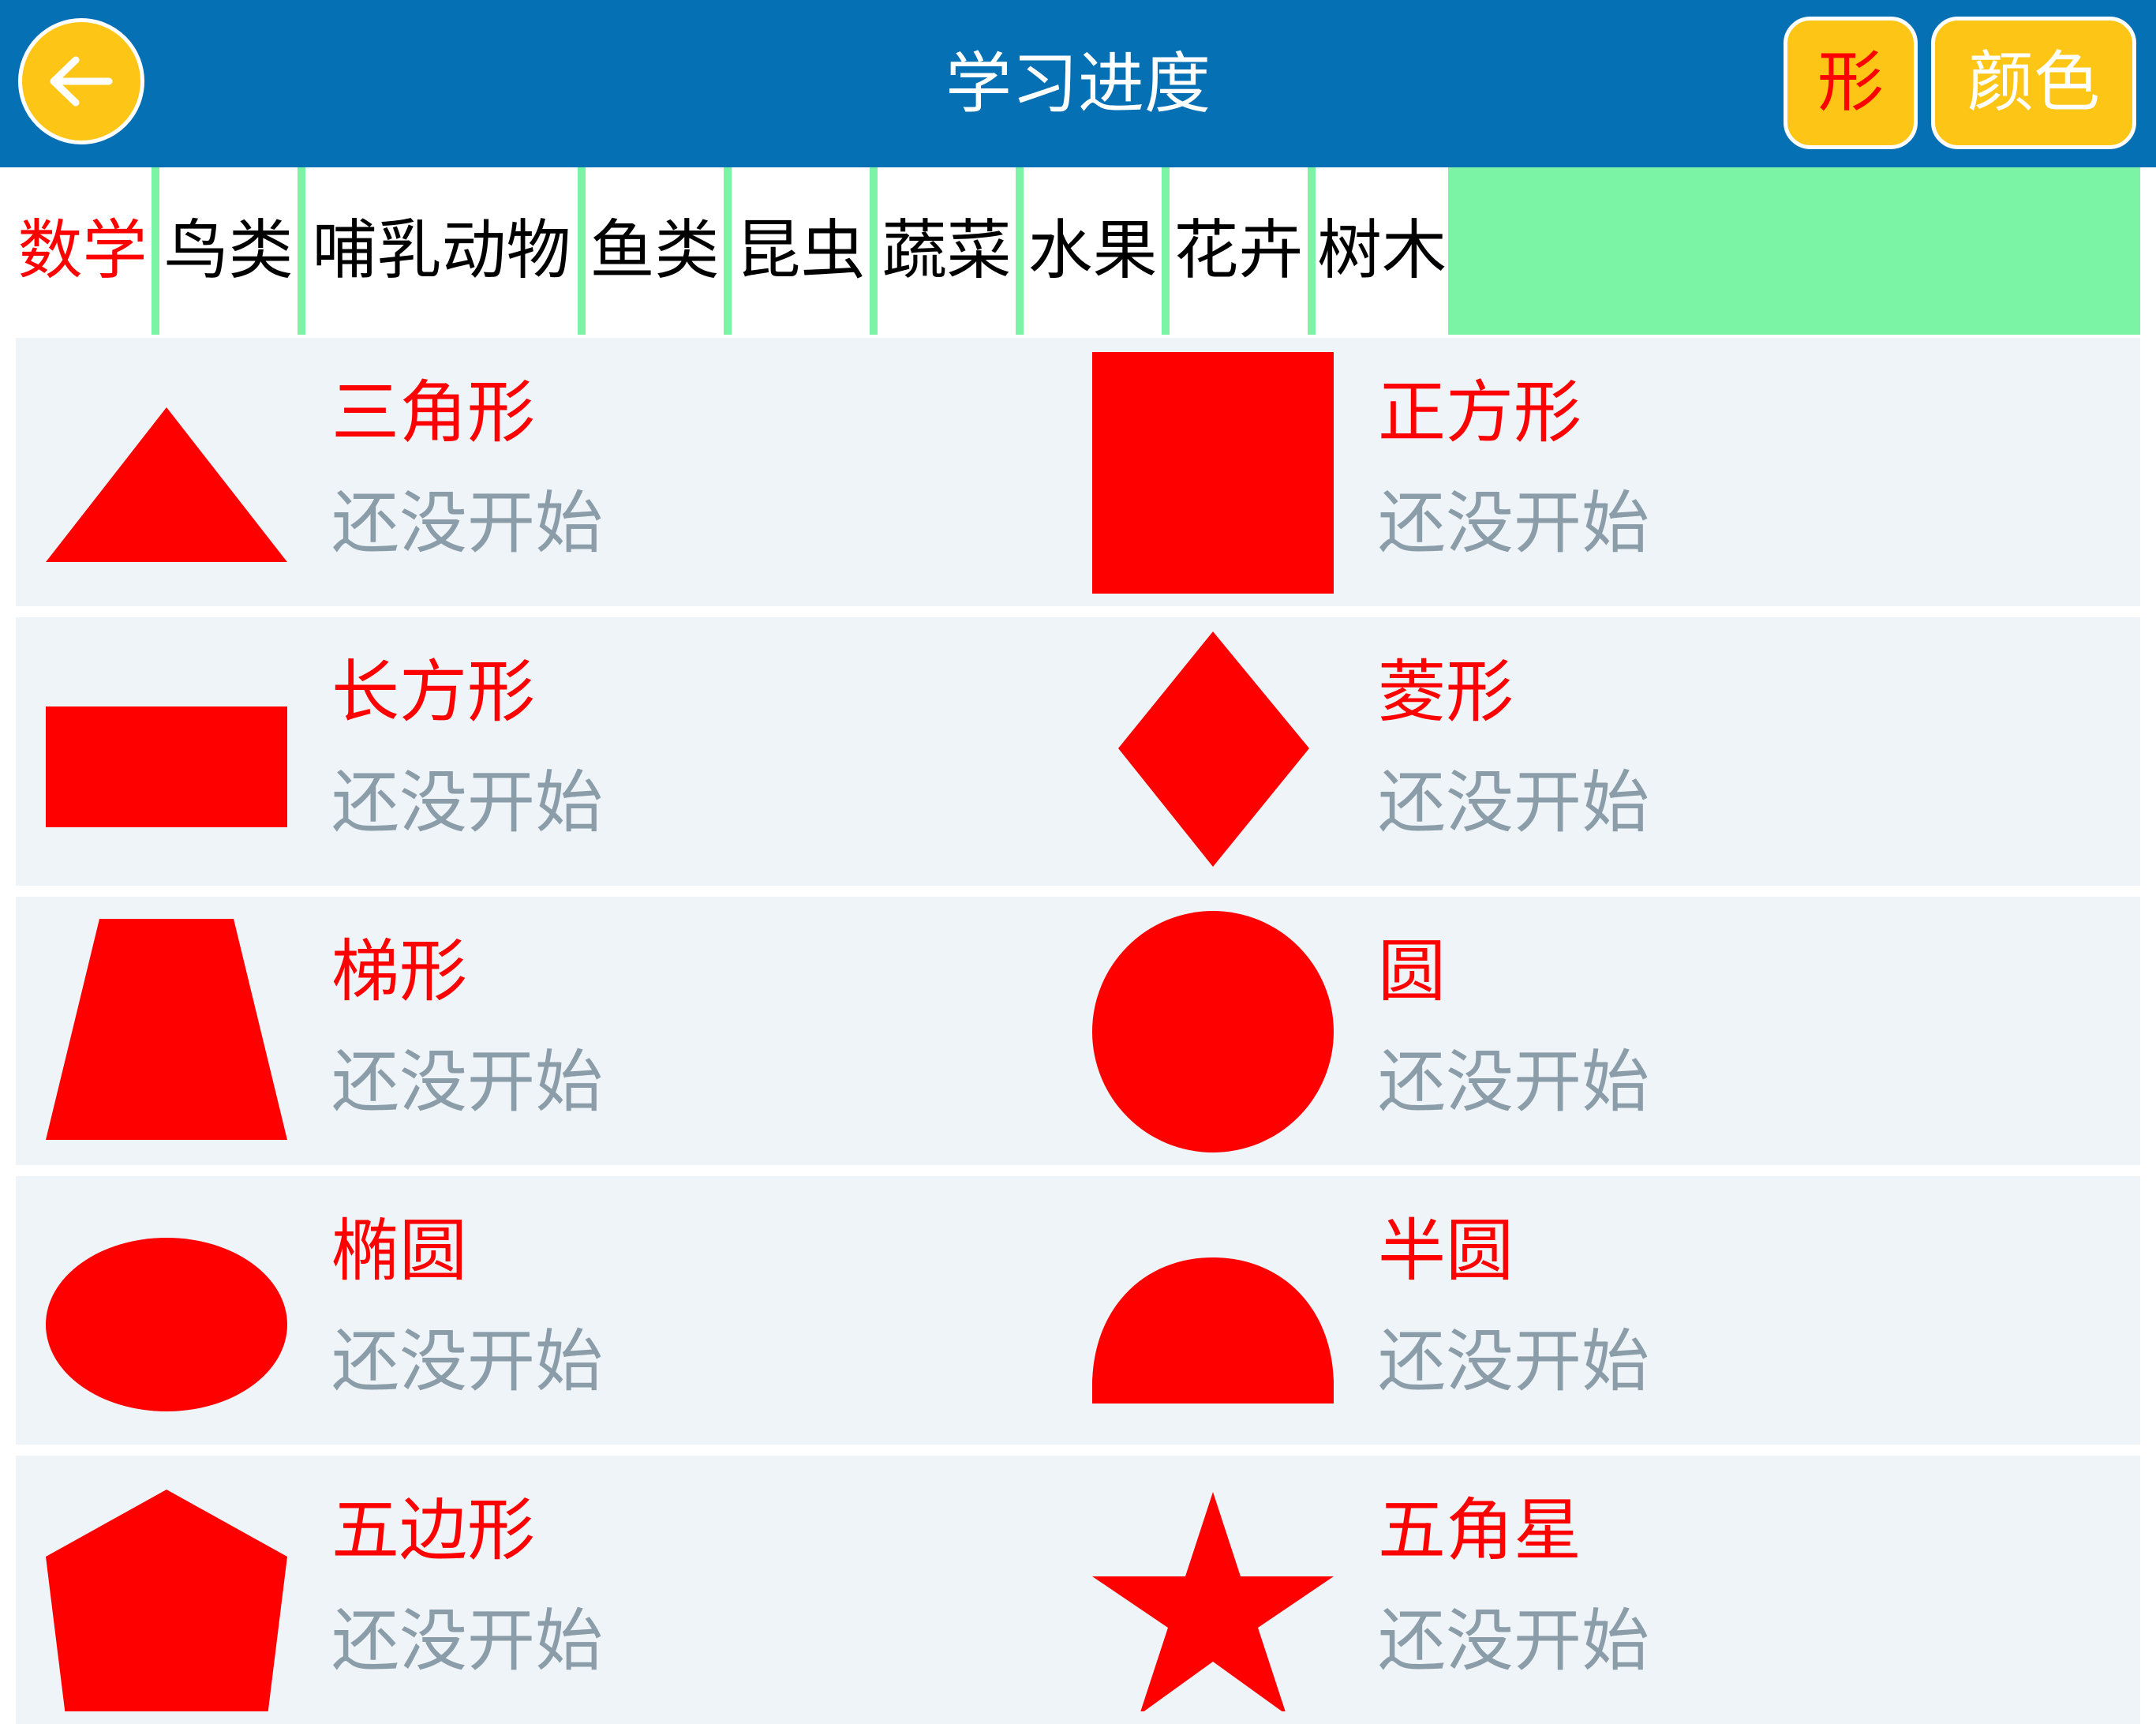 The width and height of the screenshot is (2156, 1724). What do you see at coordinates (82, 251) in the screenshot?
I see `tab-math: 数学` at bounding box center [82, 251].